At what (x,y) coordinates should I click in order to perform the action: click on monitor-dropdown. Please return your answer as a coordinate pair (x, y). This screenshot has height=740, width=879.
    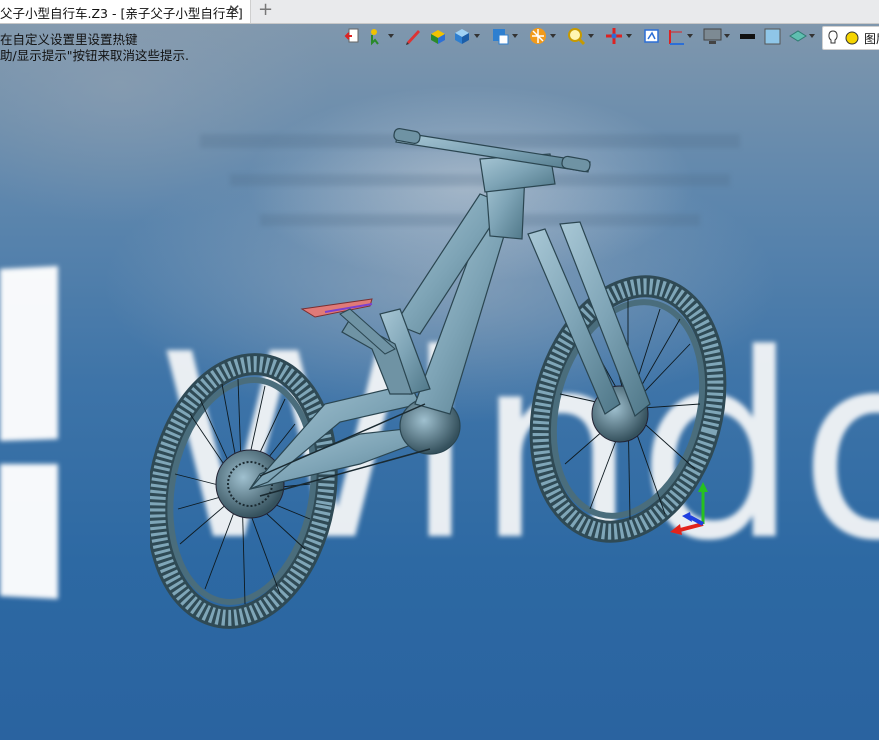
    Looking at the image, I should click on (727, 36).